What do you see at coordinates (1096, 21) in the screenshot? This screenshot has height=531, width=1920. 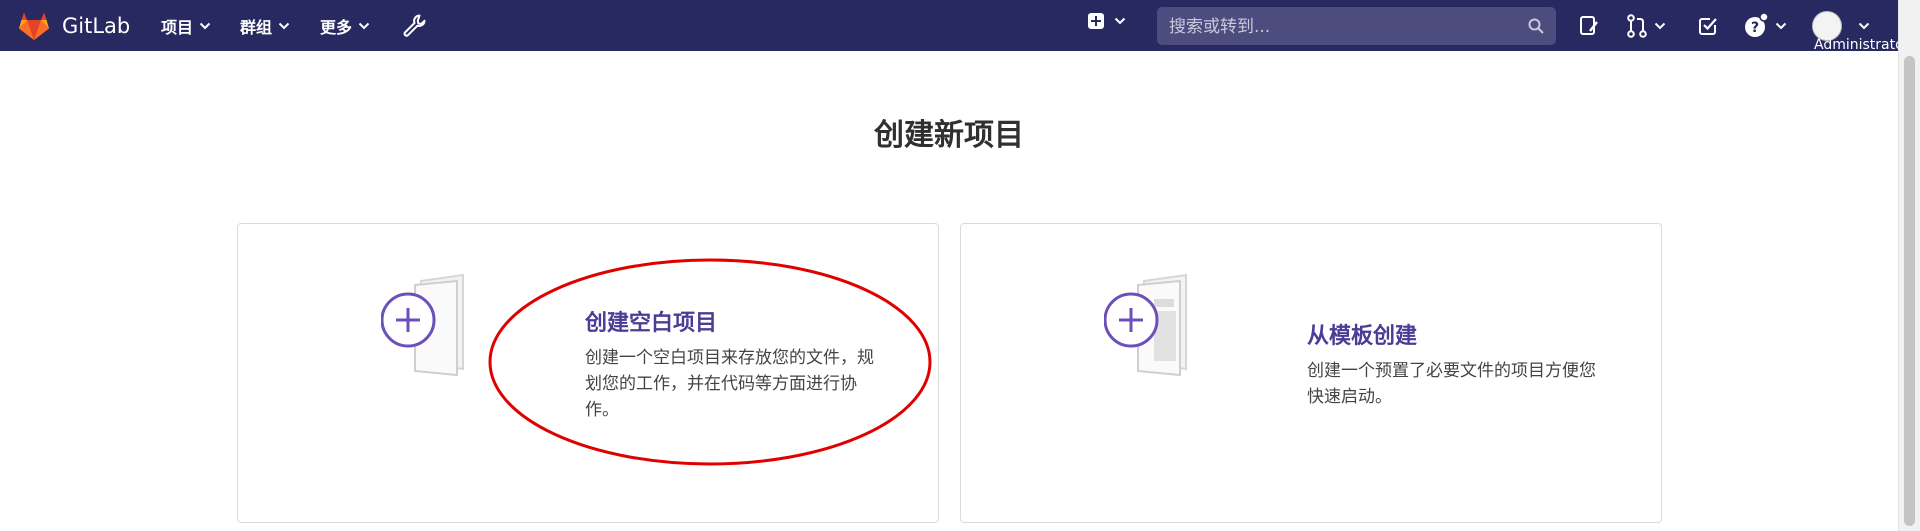 I see `plus-square-icon` at bounding box center [1096, 21].